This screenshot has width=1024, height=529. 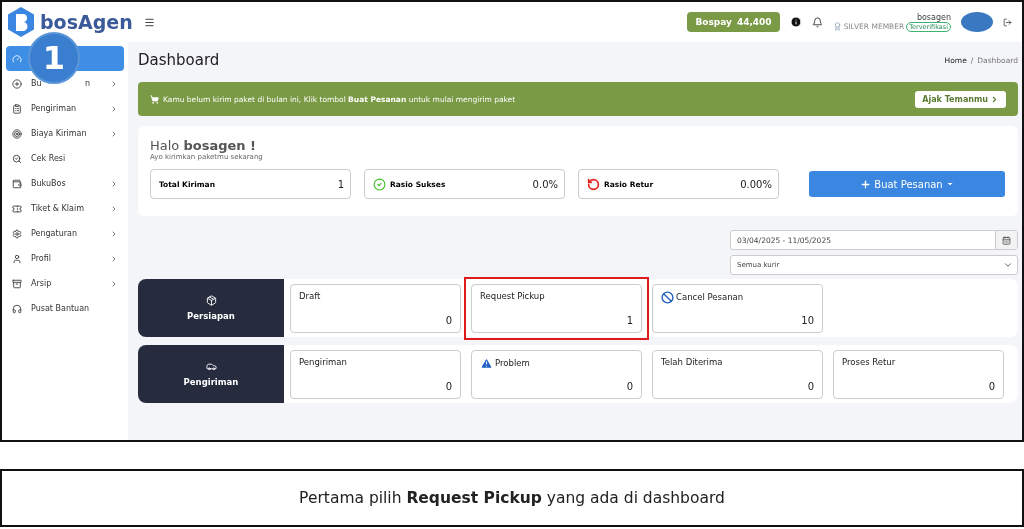 I want to click on logo-text: bosAgen, so click(x=86, y=22).